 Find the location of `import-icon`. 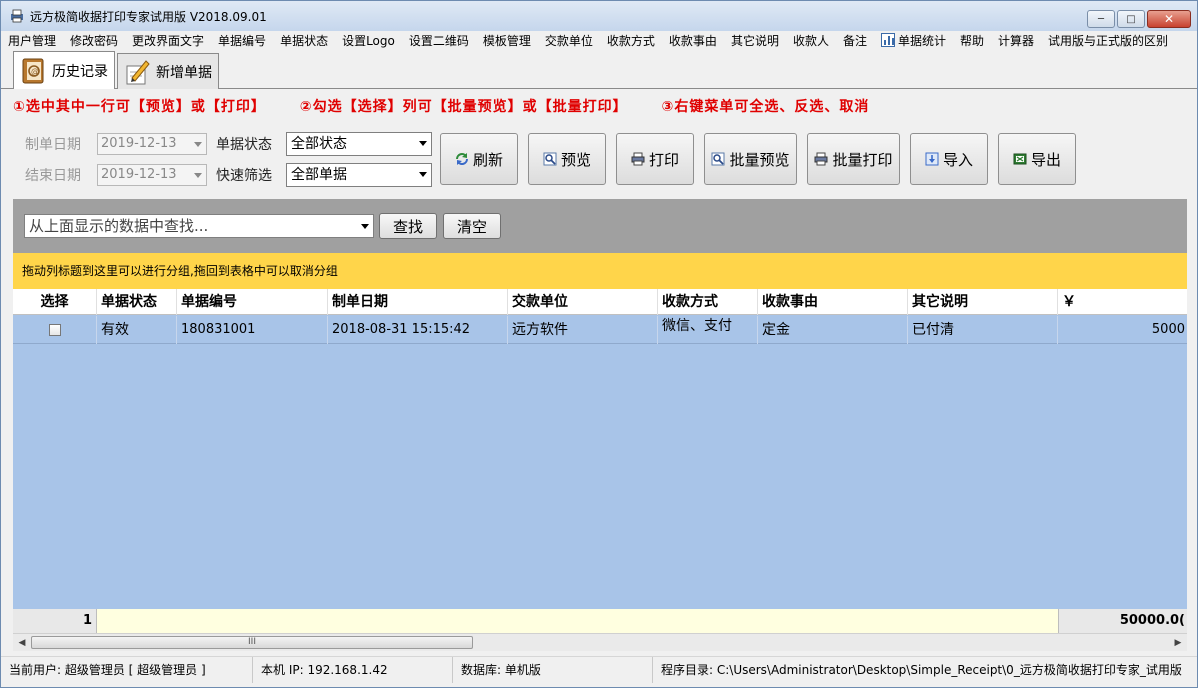

import-icon is located at coordinates (932, 159).